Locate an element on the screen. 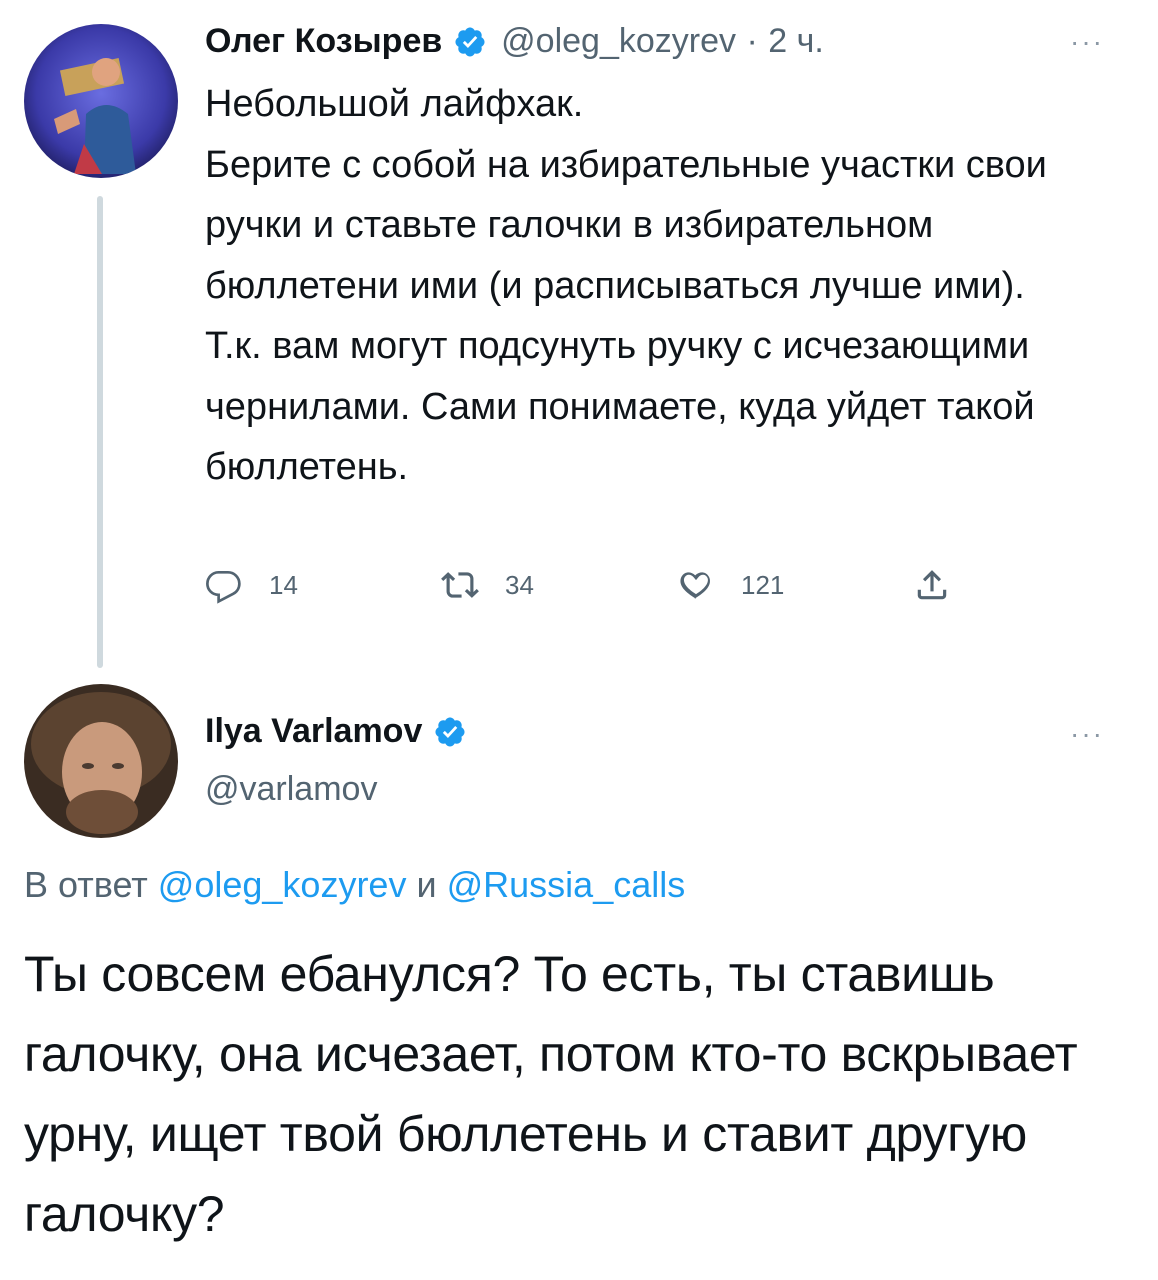  reply-context: В ответ @oleg_kozyrev и @Russia_calls is located at coordinates (354, 885).